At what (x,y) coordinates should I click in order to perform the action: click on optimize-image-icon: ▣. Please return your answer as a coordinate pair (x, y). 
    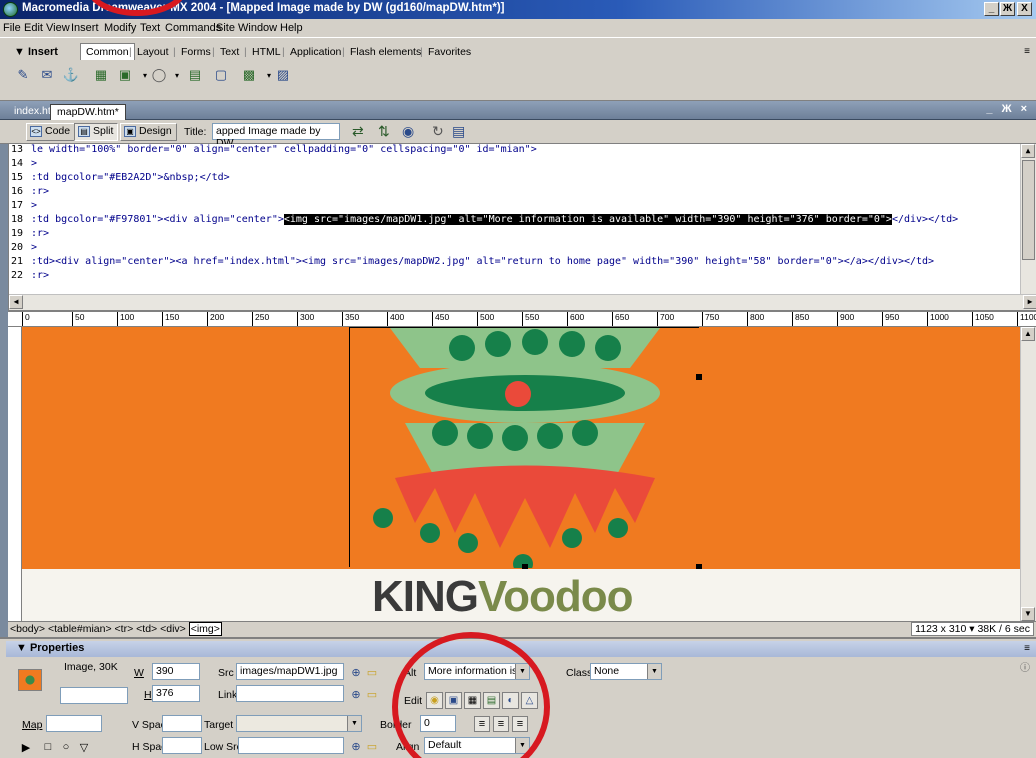
    Looking at the image, I should click on (453, 700).